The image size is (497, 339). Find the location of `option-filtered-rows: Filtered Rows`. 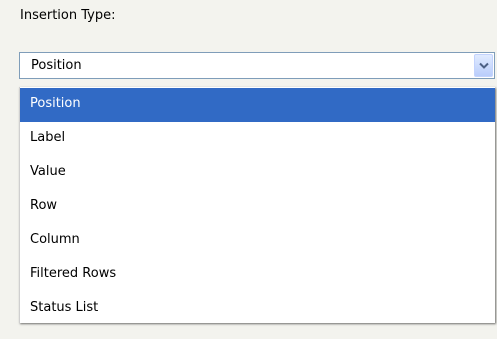

option-filtered-rows: Filtered Rows is located at coordinates (257, 275).